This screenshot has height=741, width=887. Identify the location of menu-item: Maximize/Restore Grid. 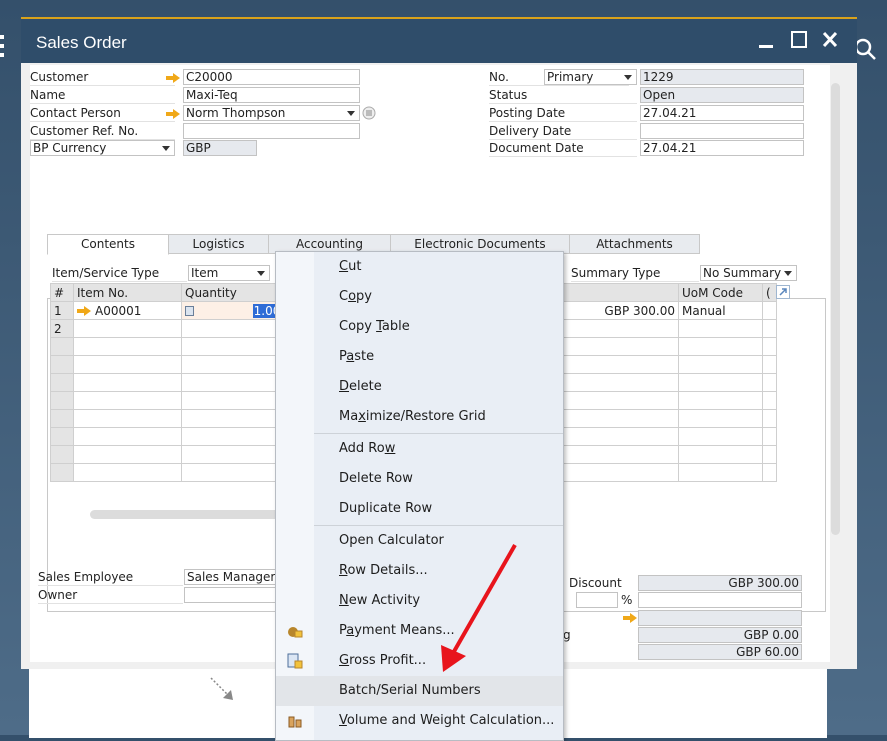
(419, 417).